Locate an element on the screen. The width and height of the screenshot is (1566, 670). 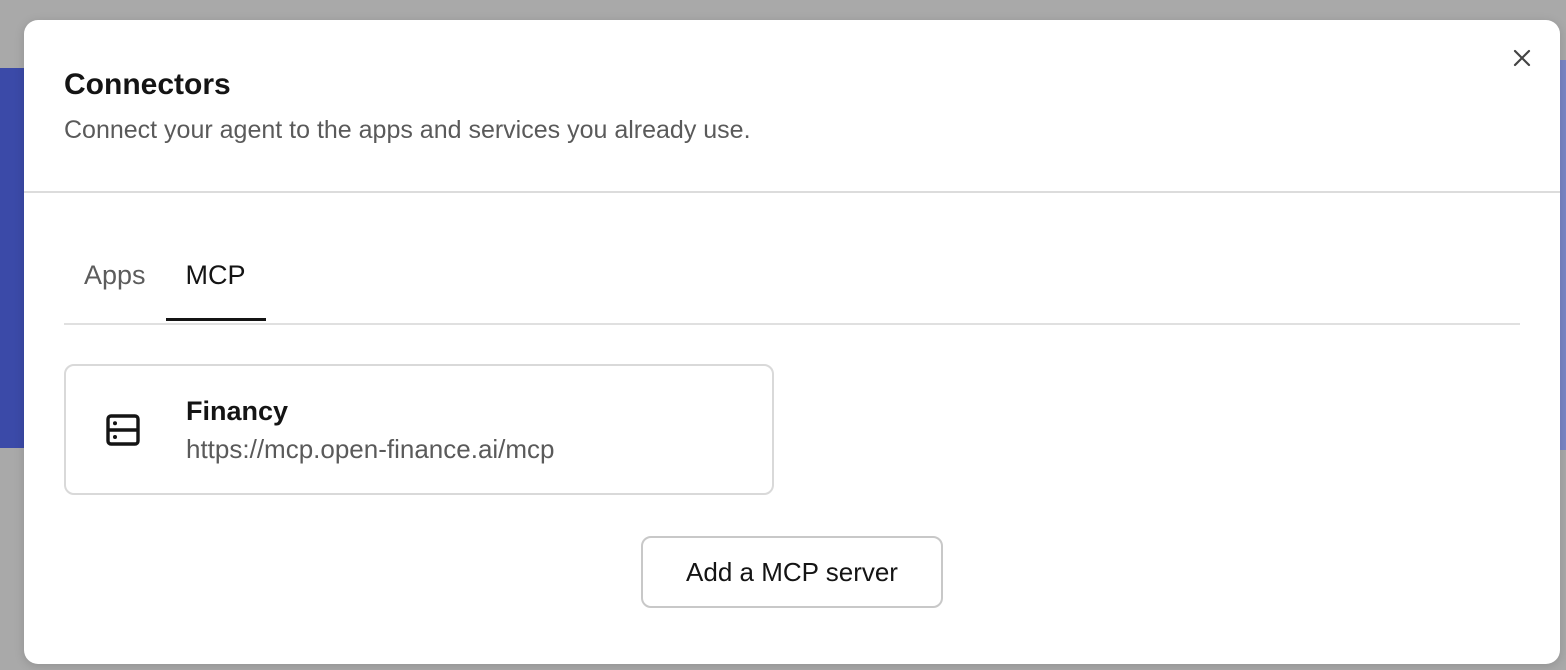
close-icon is located at coordinates (1522, 58).